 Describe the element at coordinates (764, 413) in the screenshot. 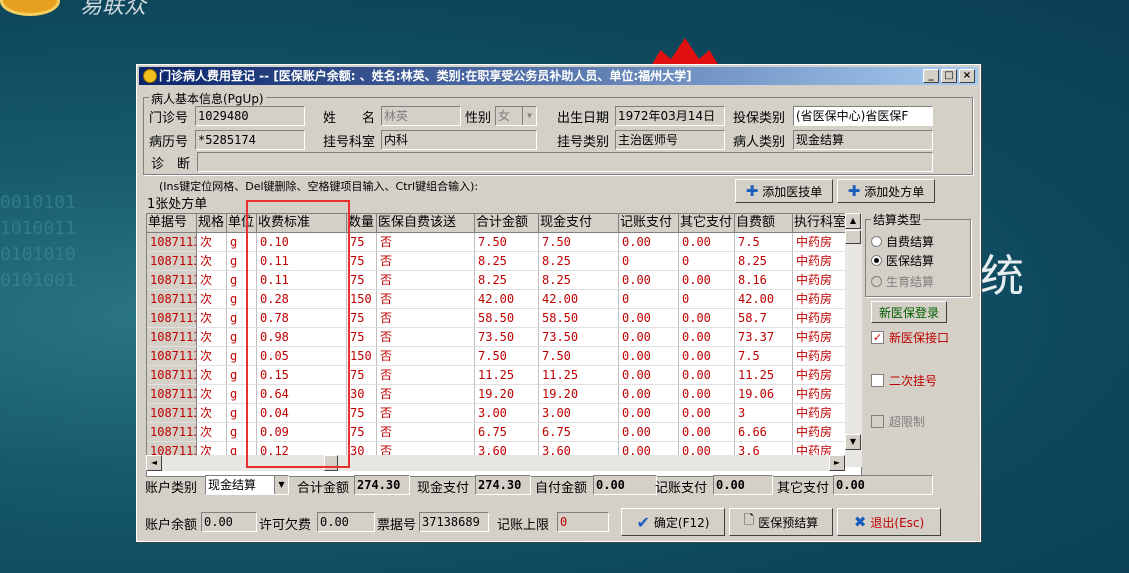

I see `table-cell: 3` at that location.